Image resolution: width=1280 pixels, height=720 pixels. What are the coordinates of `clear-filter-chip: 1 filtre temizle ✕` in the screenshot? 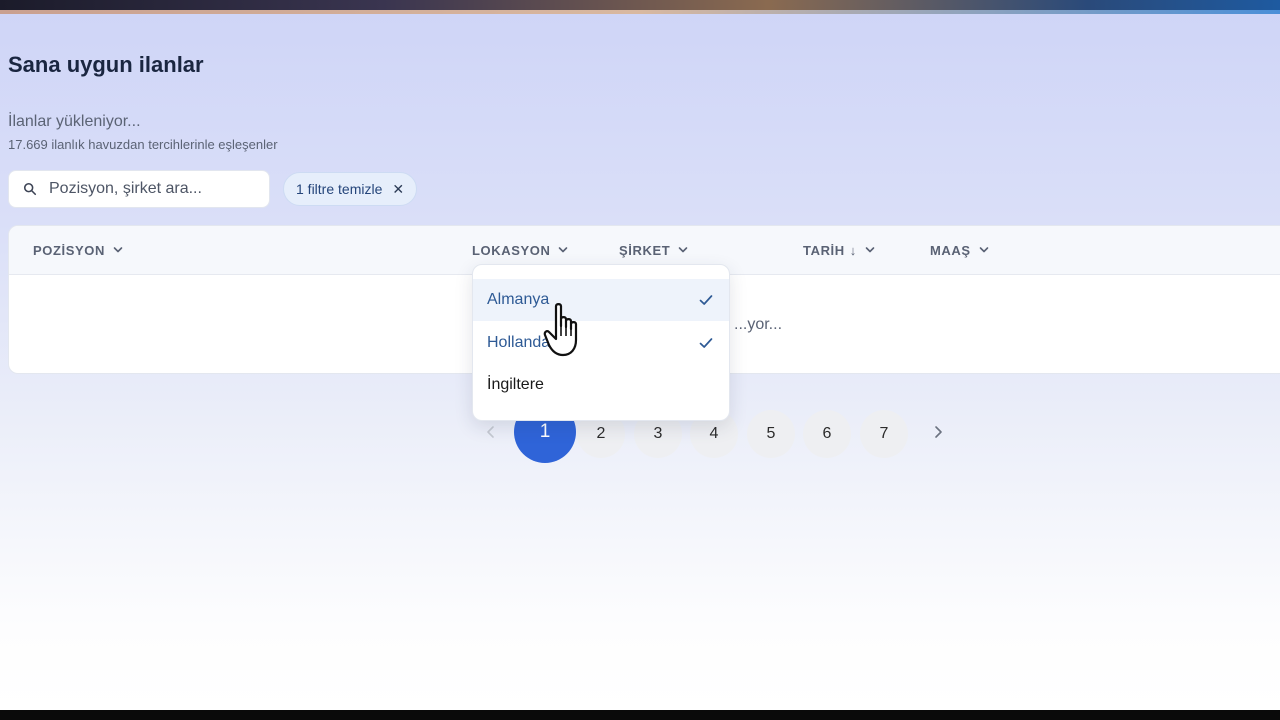 It's located at (350, 189).